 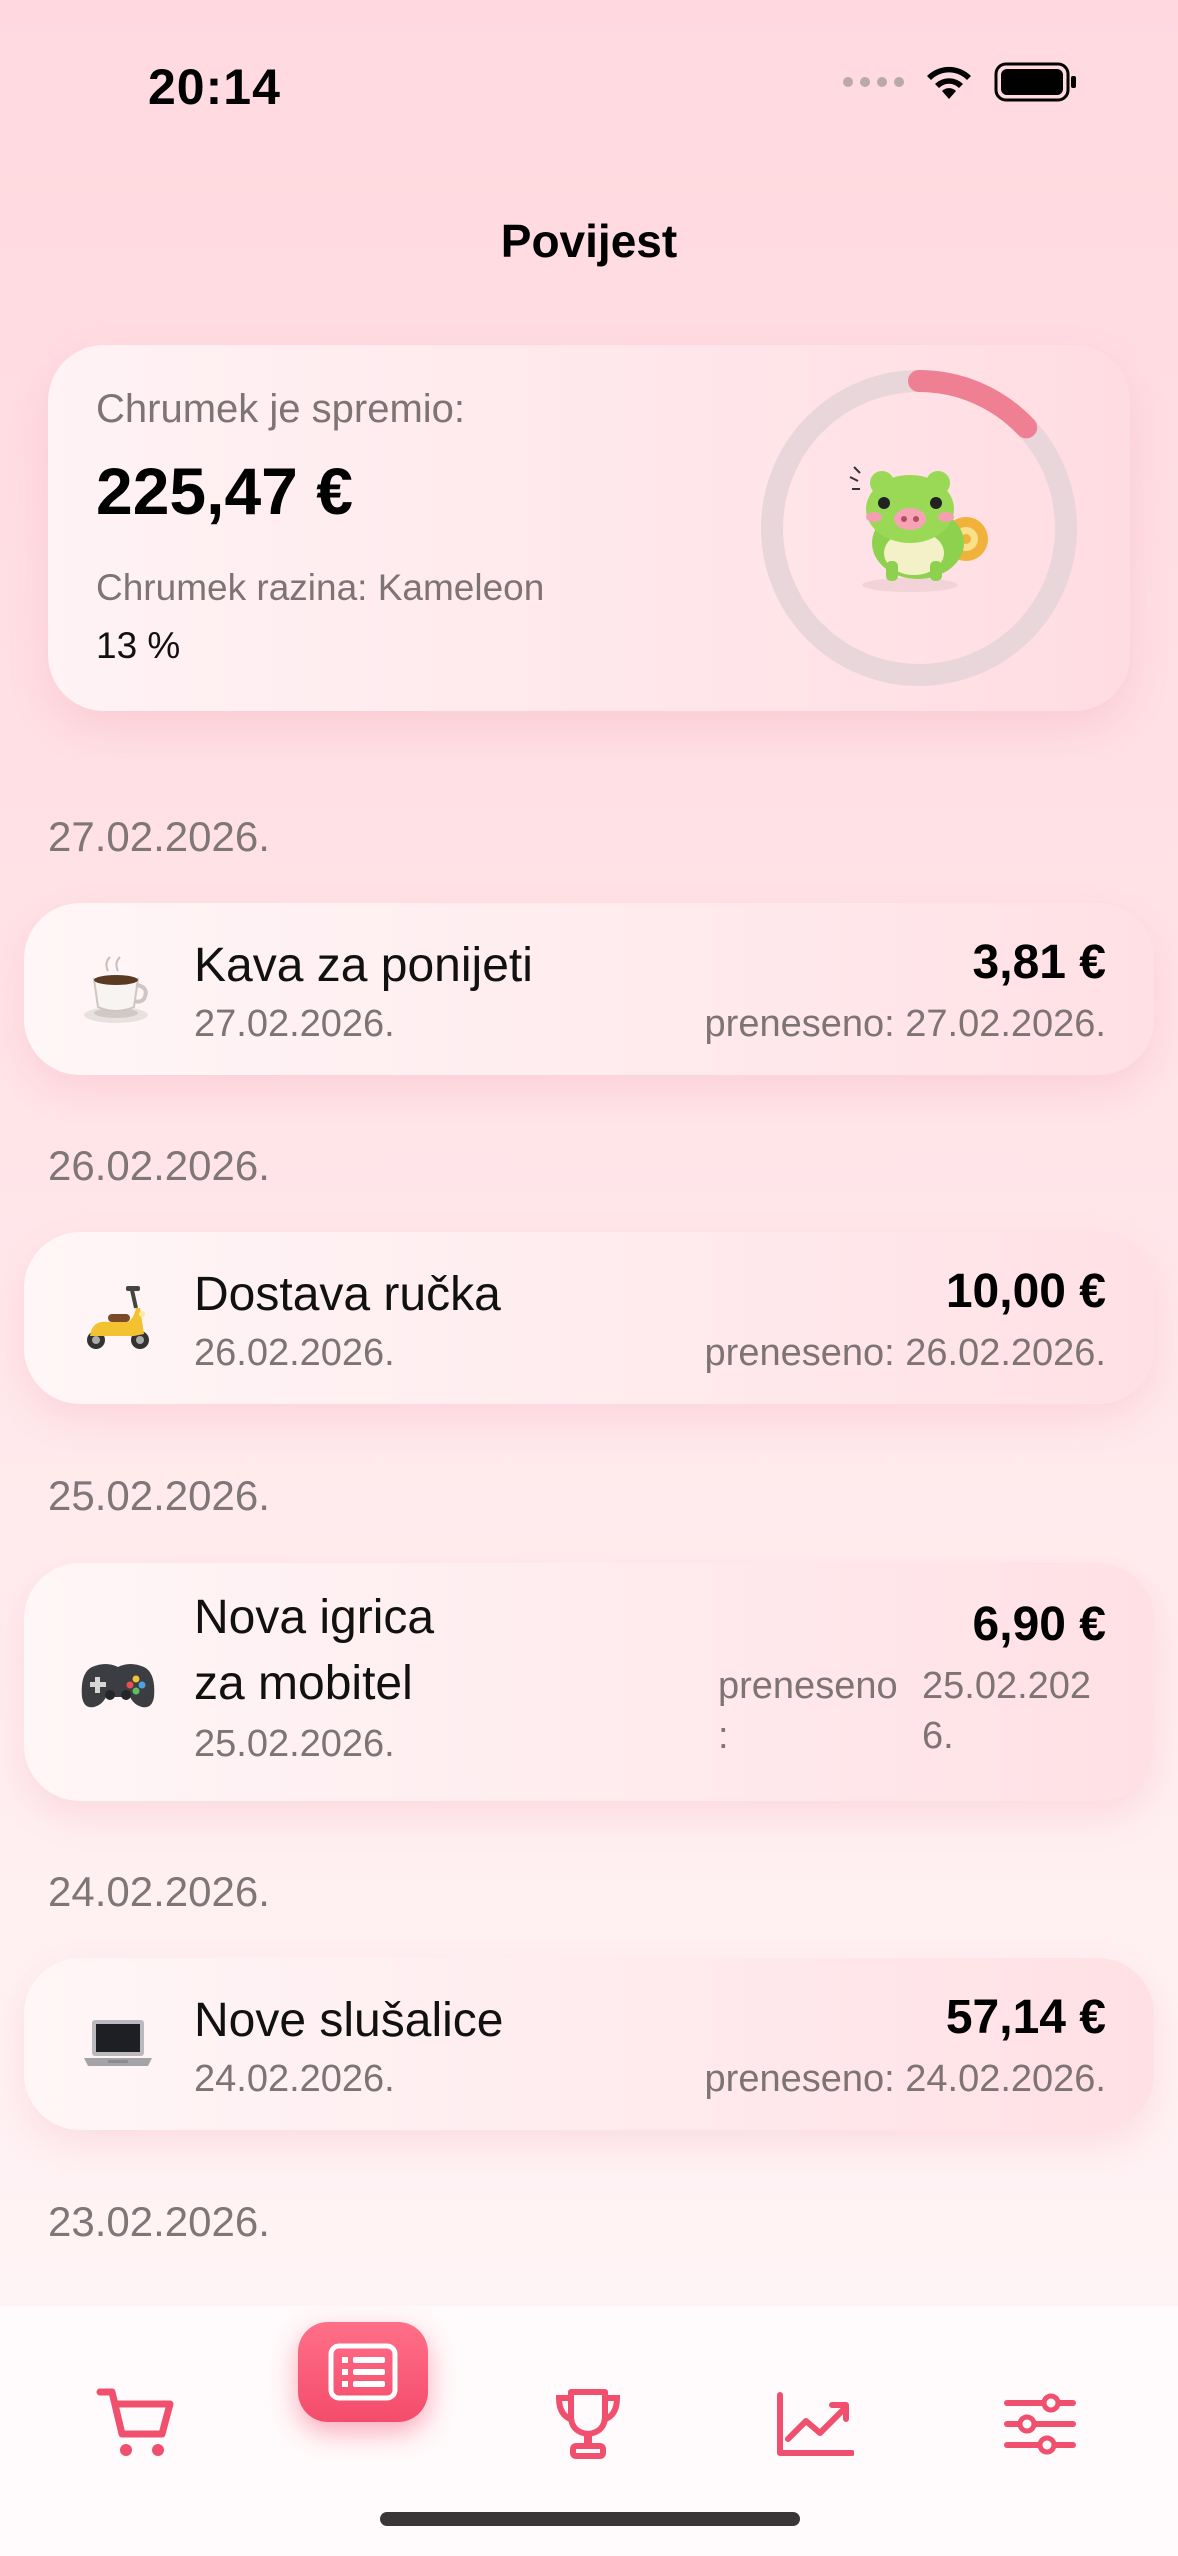 What do you see at coordinates (347, 1294) in the screenshot?
I see `transaction-name: Dostava ručka` at bounding box center [347, 1294].